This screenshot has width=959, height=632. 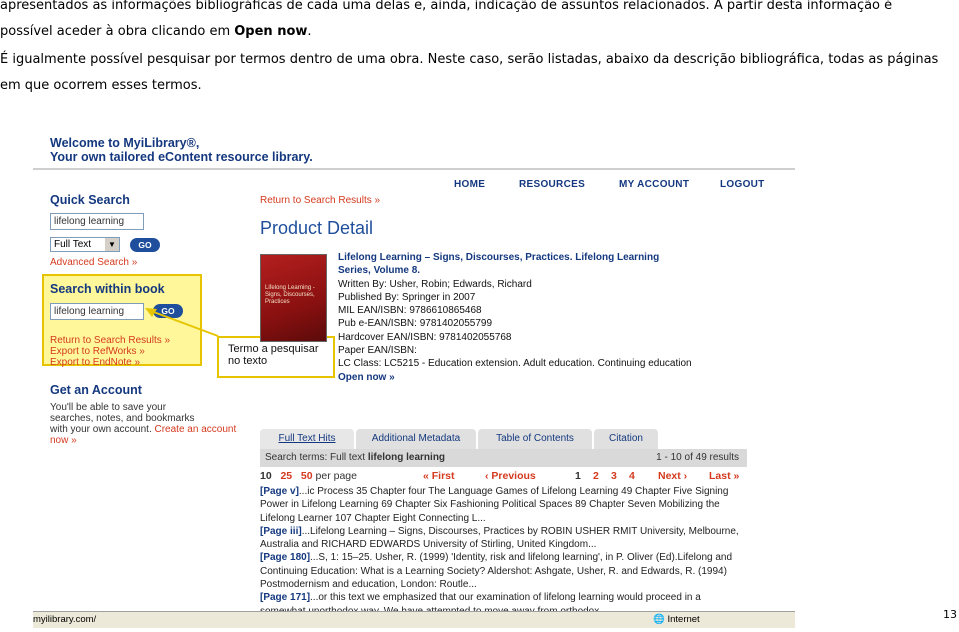 What do you see at coordinates (286, 476) in the screenshot?
I see `per-page-25: 25` at bounding box center [286, 476].